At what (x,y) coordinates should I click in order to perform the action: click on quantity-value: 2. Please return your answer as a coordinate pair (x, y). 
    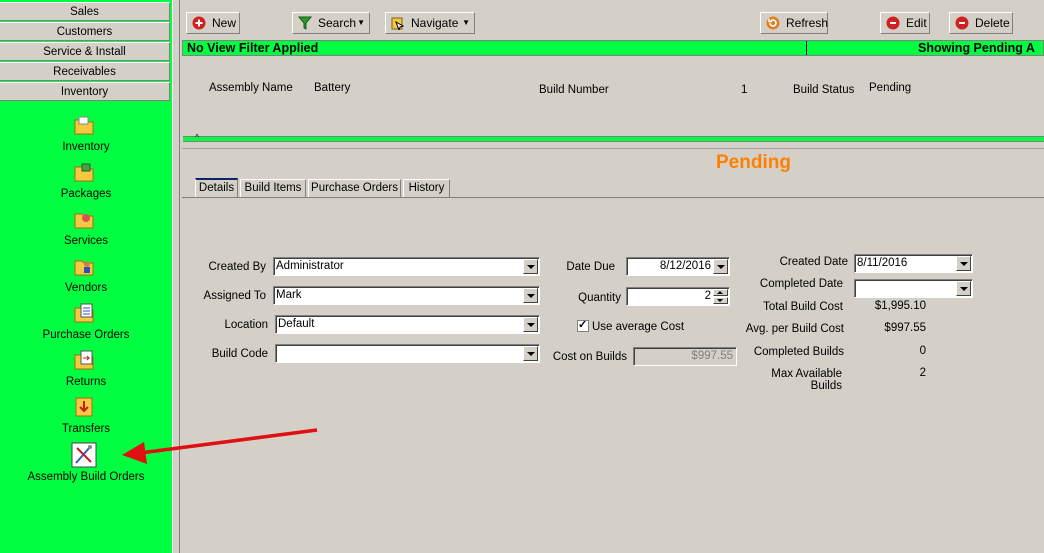
    Looking at the image, I should click on (707, 296).